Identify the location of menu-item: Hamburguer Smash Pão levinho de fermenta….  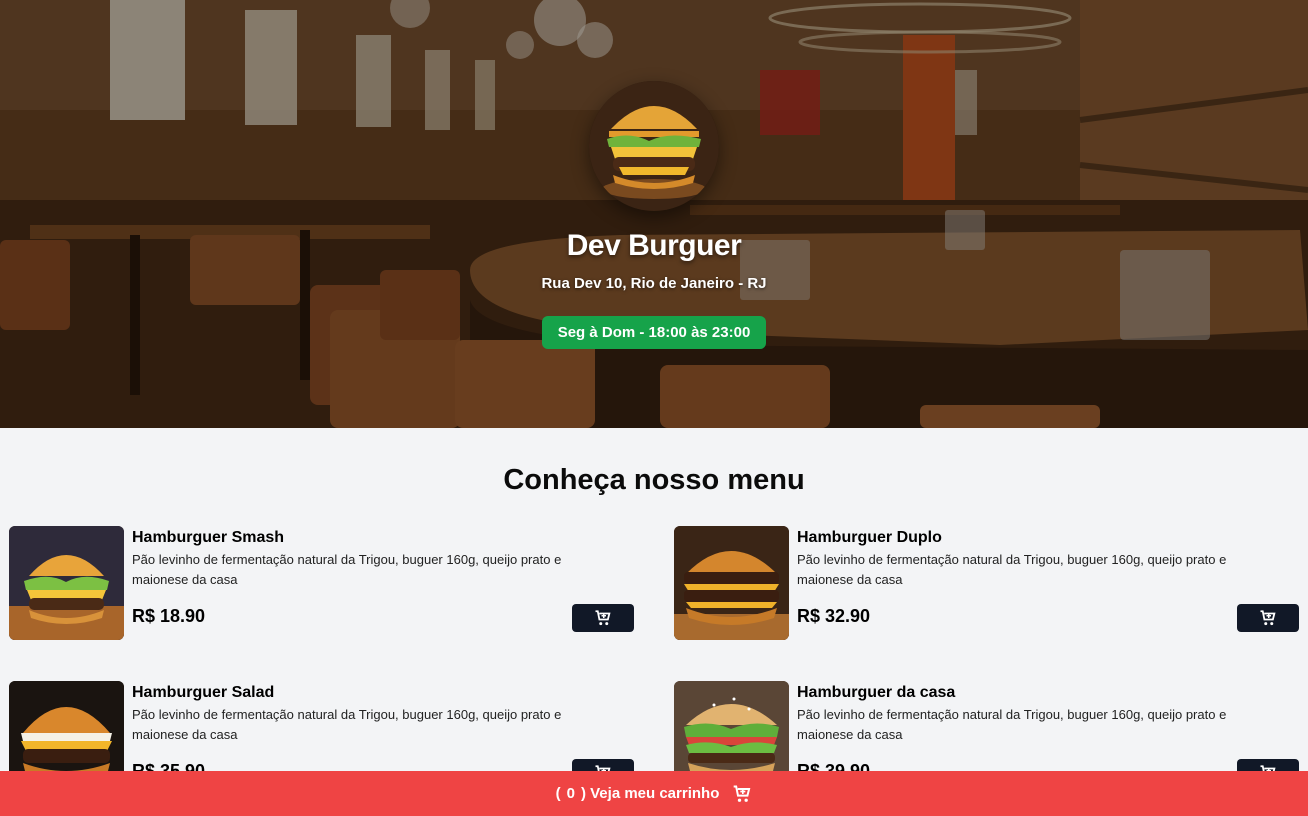
(321, 583).